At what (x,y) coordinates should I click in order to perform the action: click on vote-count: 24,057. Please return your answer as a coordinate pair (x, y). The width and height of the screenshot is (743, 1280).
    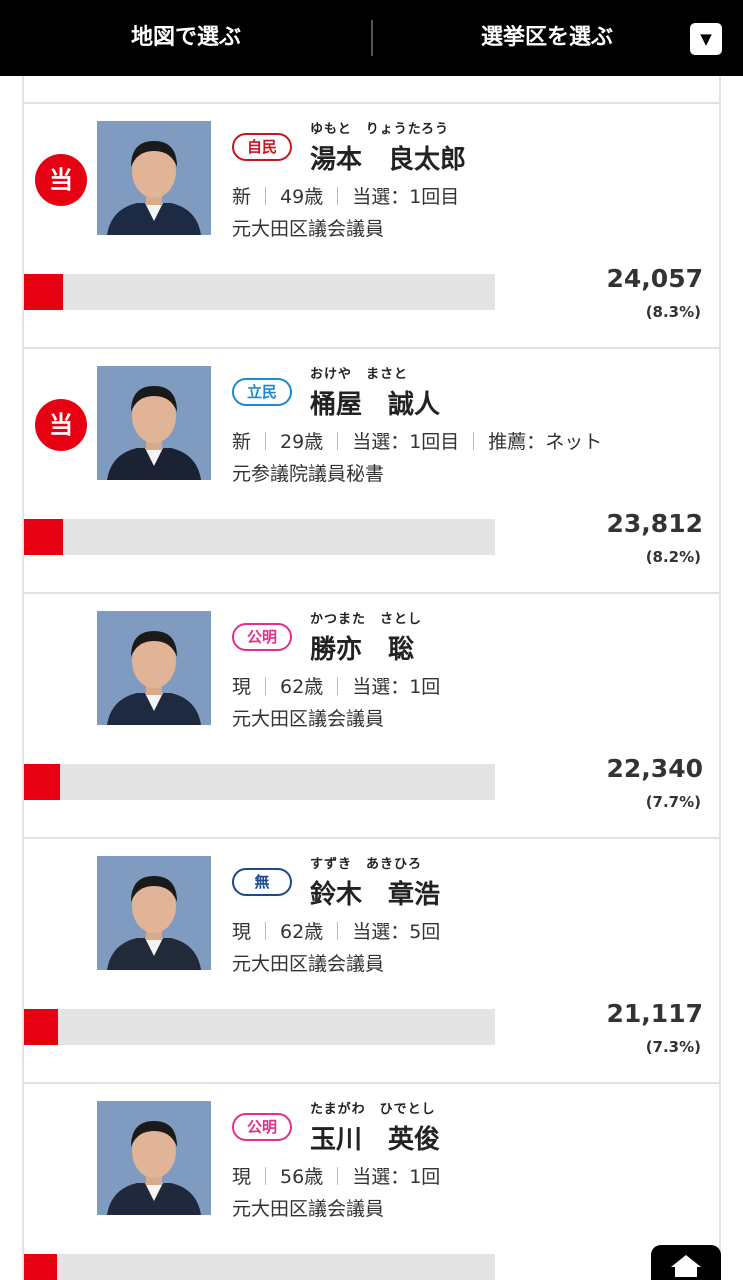
    Looking at the image, I should click on (654, 278).